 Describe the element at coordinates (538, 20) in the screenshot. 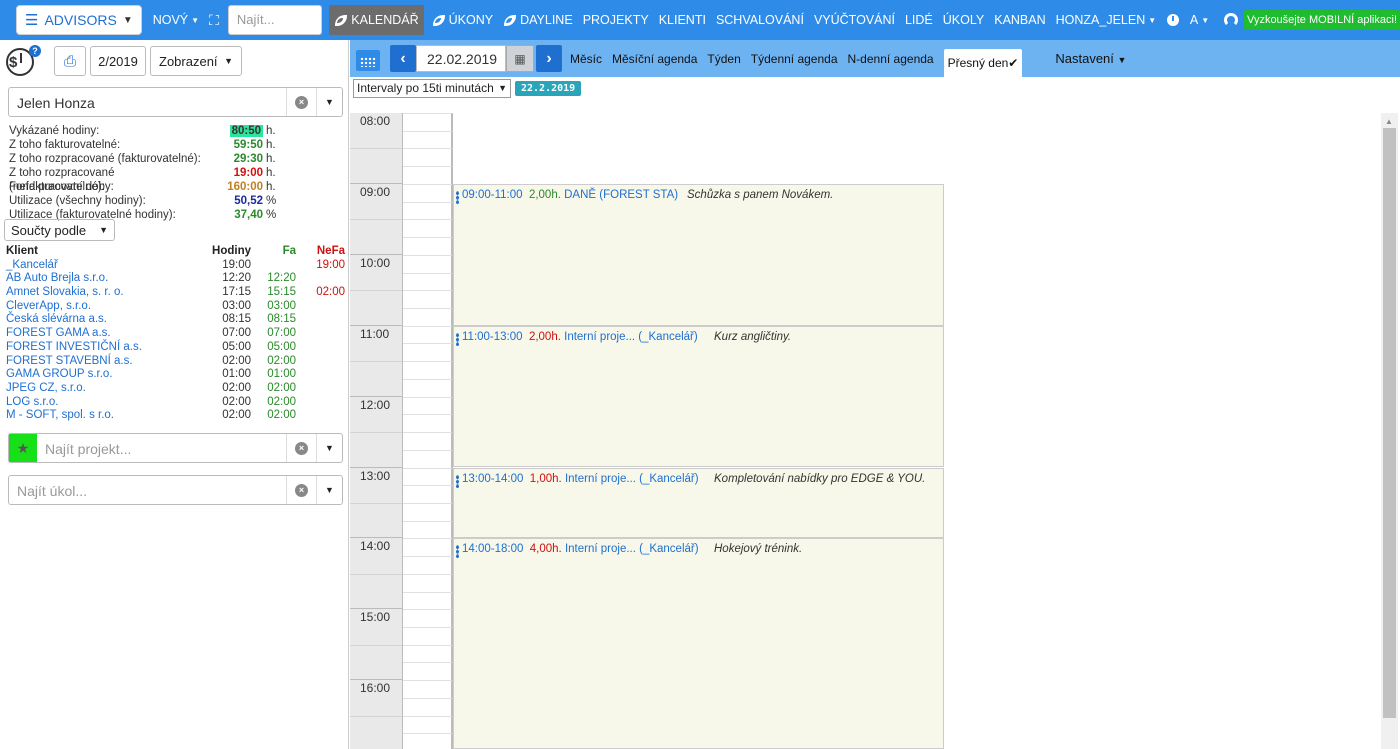

I see `nav-dayline: DAYLINE` at that location.